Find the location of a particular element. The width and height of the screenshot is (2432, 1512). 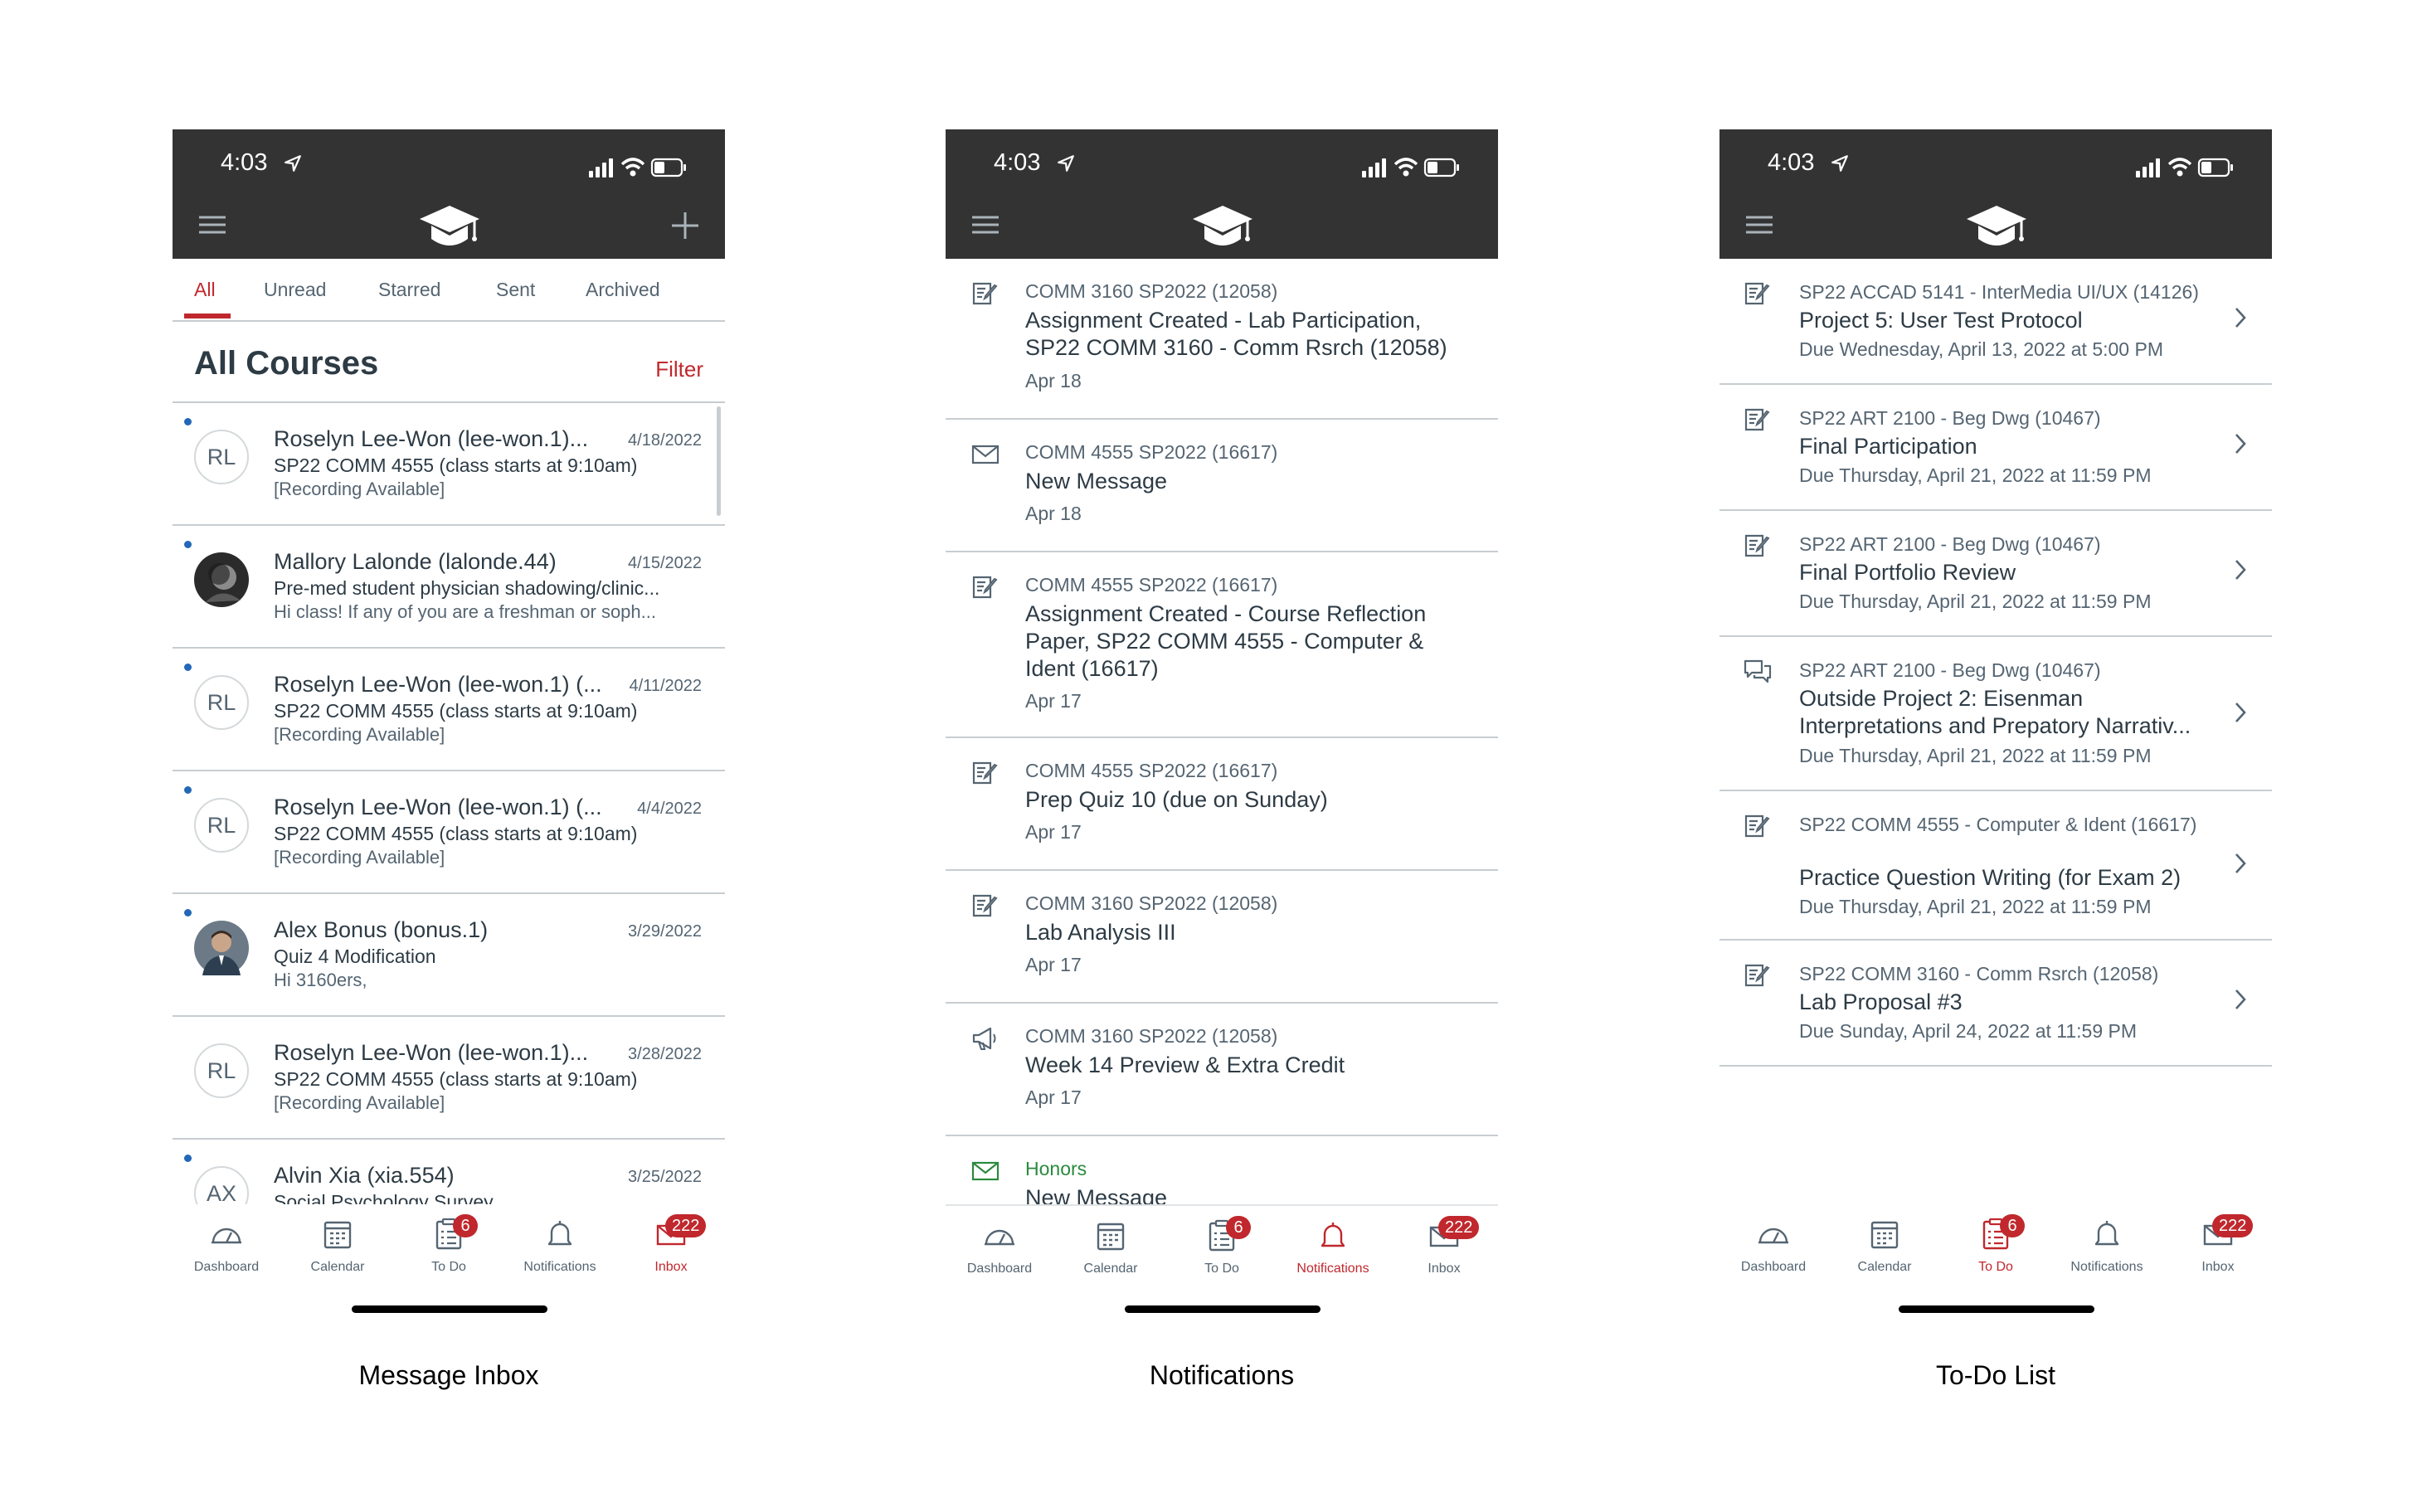

message-date: 3/28/2022 is located at coordinates (665, 1054).